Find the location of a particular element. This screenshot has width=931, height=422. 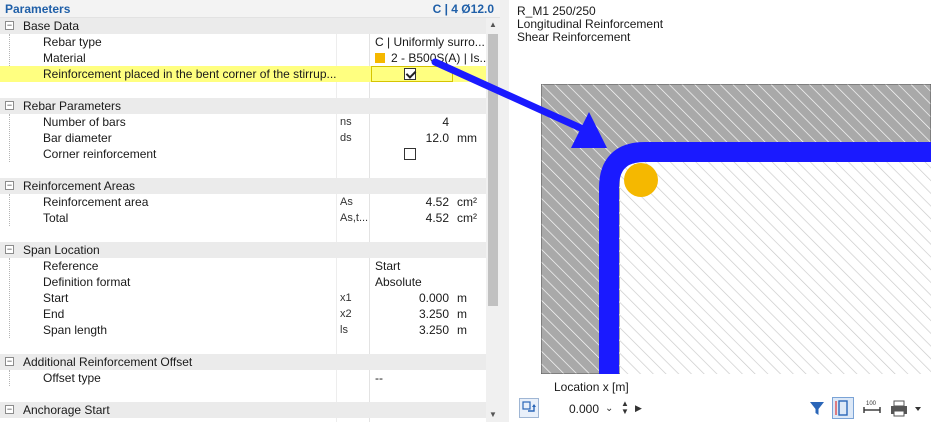

definition-value: Absolute is located at coordinates (398, 282).